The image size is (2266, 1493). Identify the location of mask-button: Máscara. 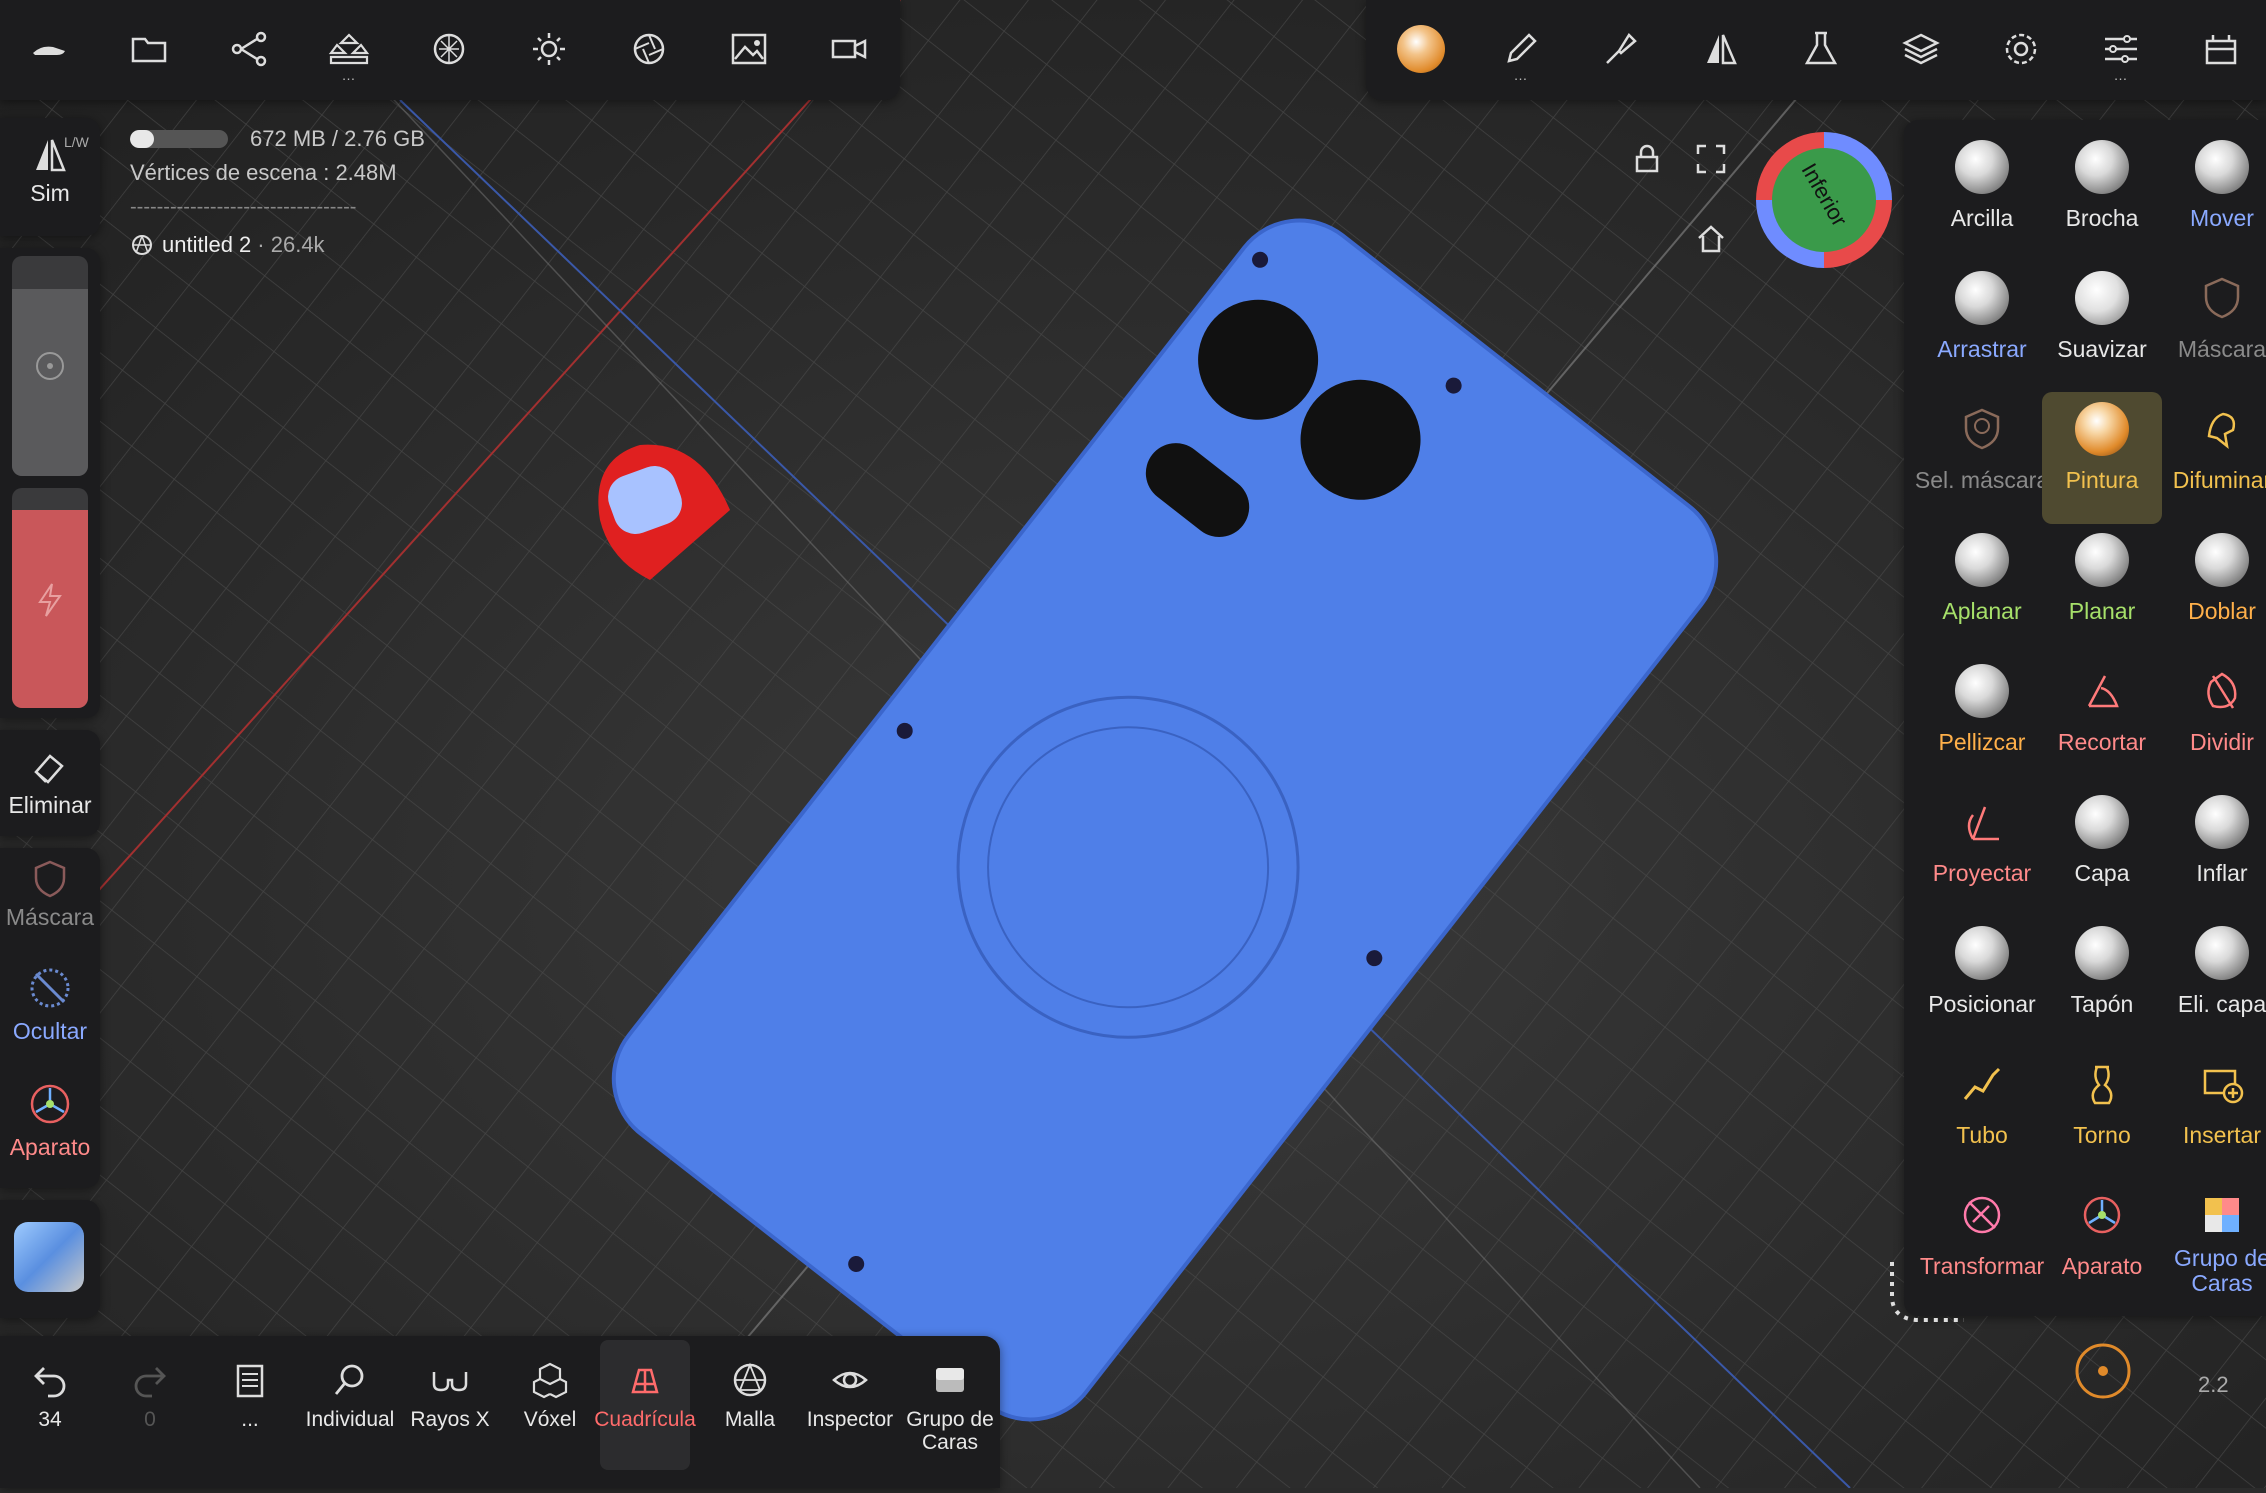
(50, 894).